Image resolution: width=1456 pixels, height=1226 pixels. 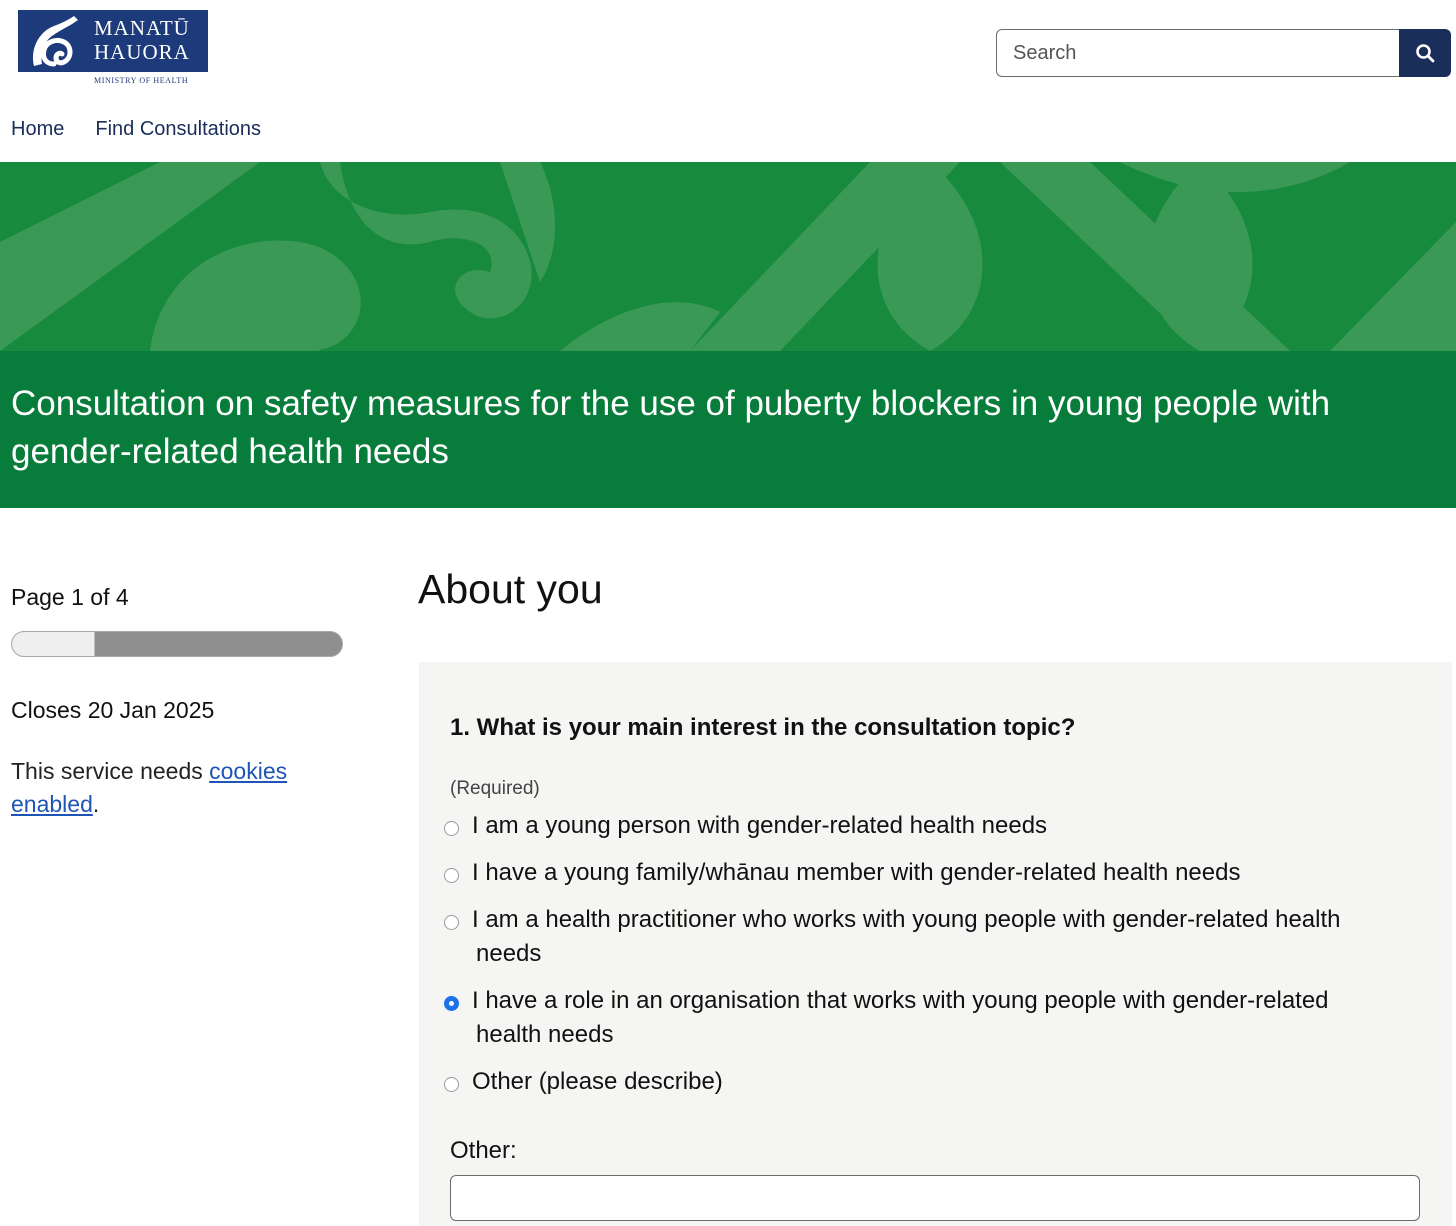 What do you see at coordinates (110, 771) in the screenshot?
I see `cookies-notice-text: This service needs` at bounding box center [110, 771].